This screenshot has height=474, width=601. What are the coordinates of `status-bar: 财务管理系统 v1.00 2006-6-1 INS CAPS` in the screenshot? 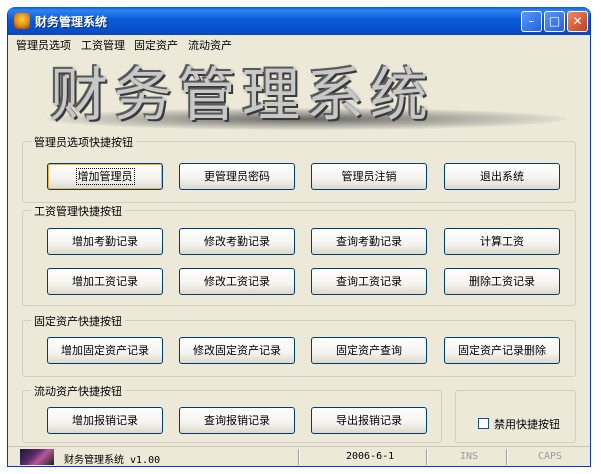 It's located at (299, 456).